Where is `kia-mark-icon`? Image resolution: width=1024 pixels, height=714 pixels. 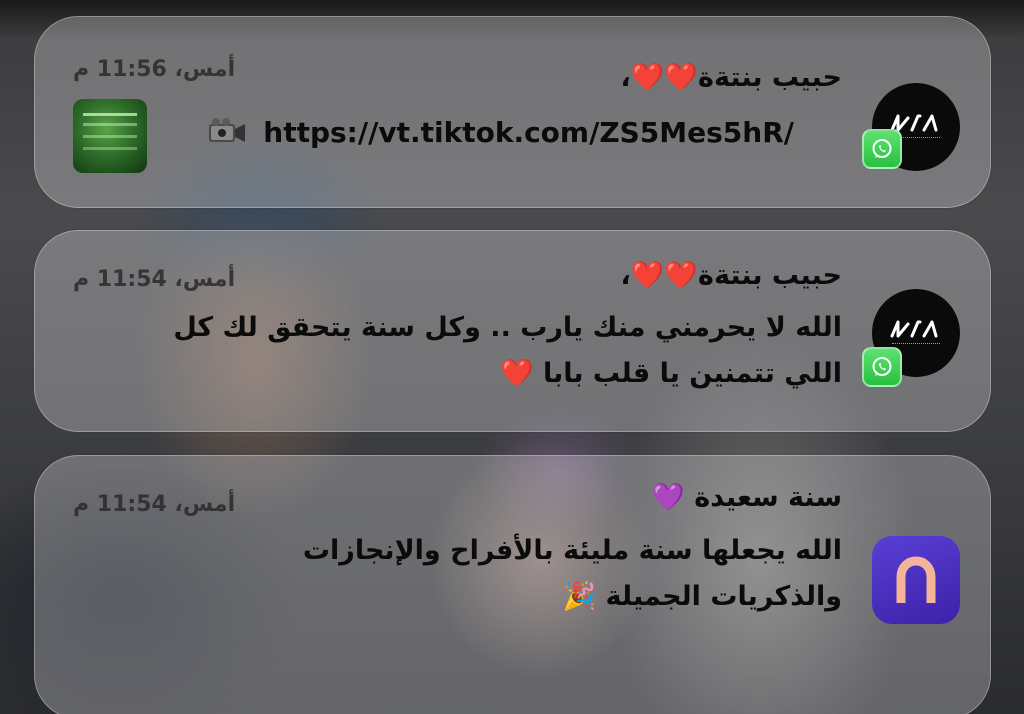 kia-mark-icon is located at coordinates (914, 329).